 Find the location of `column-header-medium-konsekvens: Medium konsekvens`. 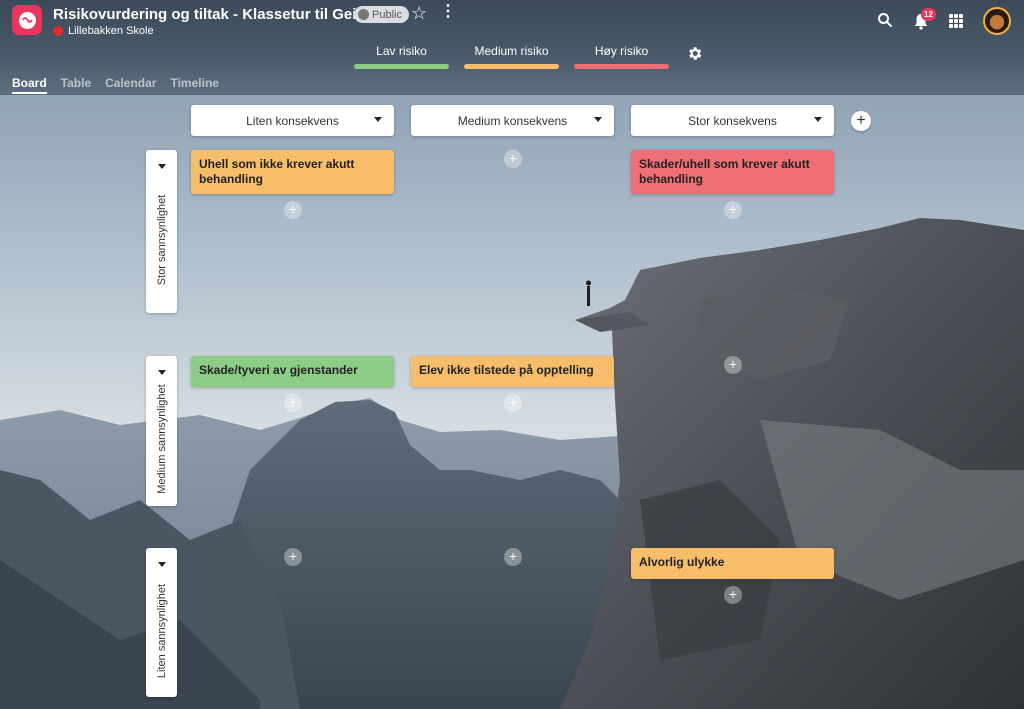

column-header-medium-konsekvens: Medium konsekvens is located at coordinates (512, 120).